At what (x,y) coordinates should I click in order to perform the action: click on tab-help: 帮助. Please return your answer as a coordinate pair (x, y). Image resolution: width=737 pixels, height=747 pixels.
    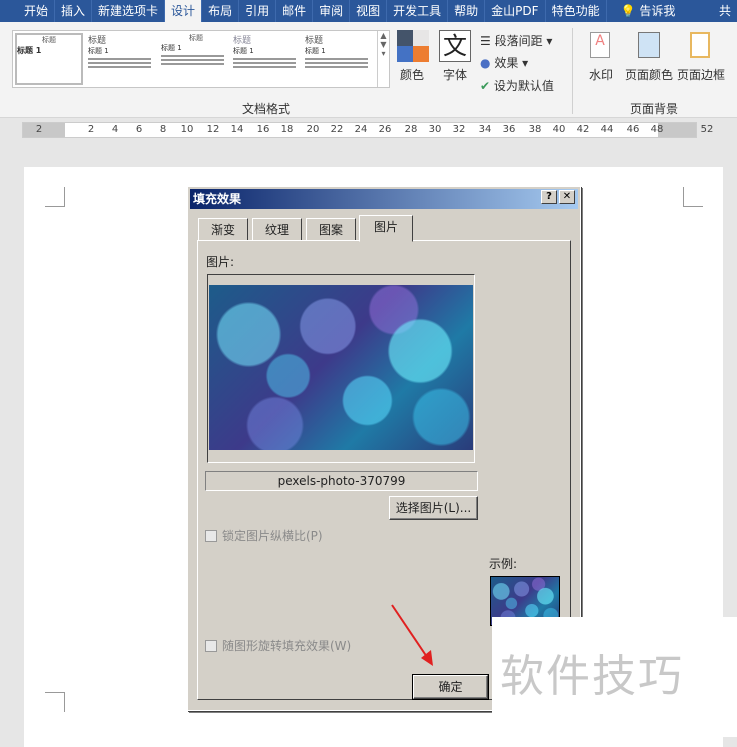
    Looking at the image, I should click on (467, 11).